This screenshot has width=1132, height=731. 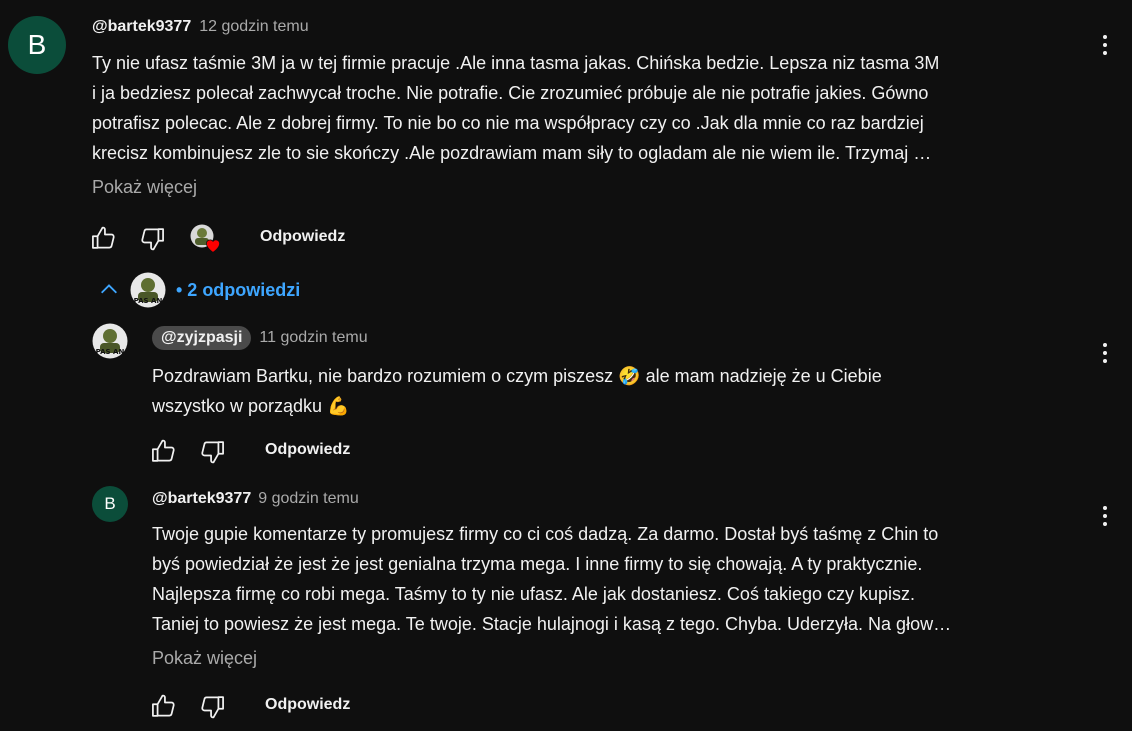 I want to click on heart-icon, so click(x=213, y=246).